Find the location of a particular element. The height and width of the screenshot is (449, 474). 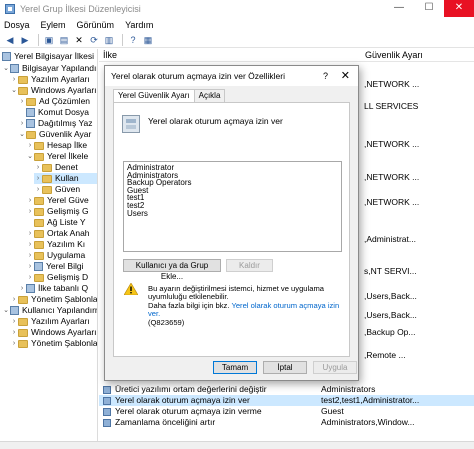

menu-view: Görünüm is located at coordinates (96, 25).